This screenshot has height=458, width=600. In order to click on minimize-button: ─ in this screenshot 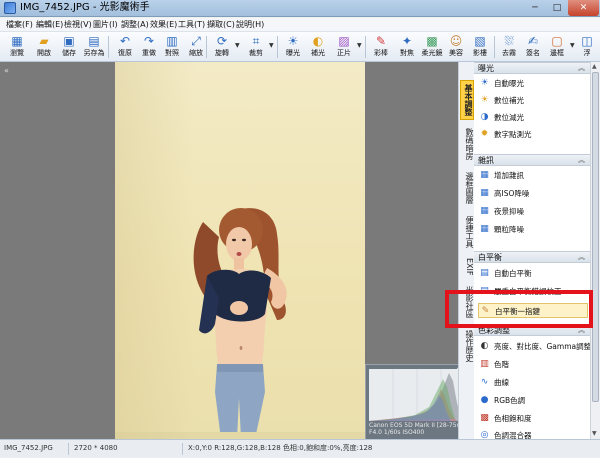, I will do `click(535, 8)`.